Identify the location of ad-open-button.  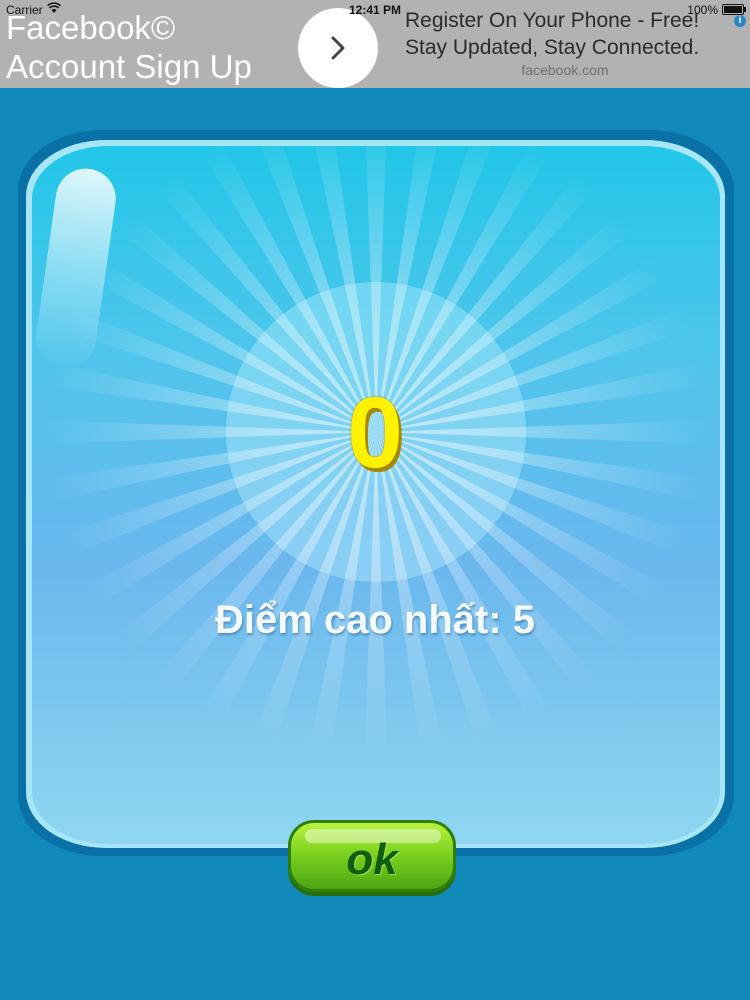
(338, 48).